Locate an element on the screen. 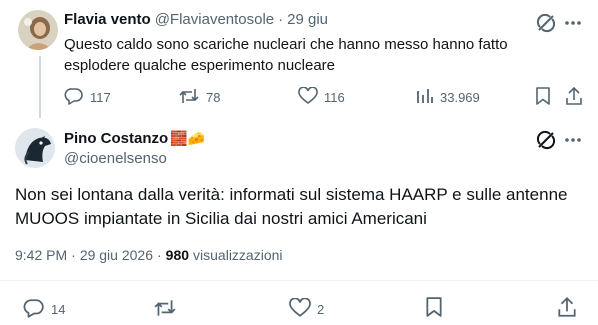 Image resolution: width=598 pixels, height=325 pixels. parent-author-name: Flavia vento is located at coordinates (107, 19).